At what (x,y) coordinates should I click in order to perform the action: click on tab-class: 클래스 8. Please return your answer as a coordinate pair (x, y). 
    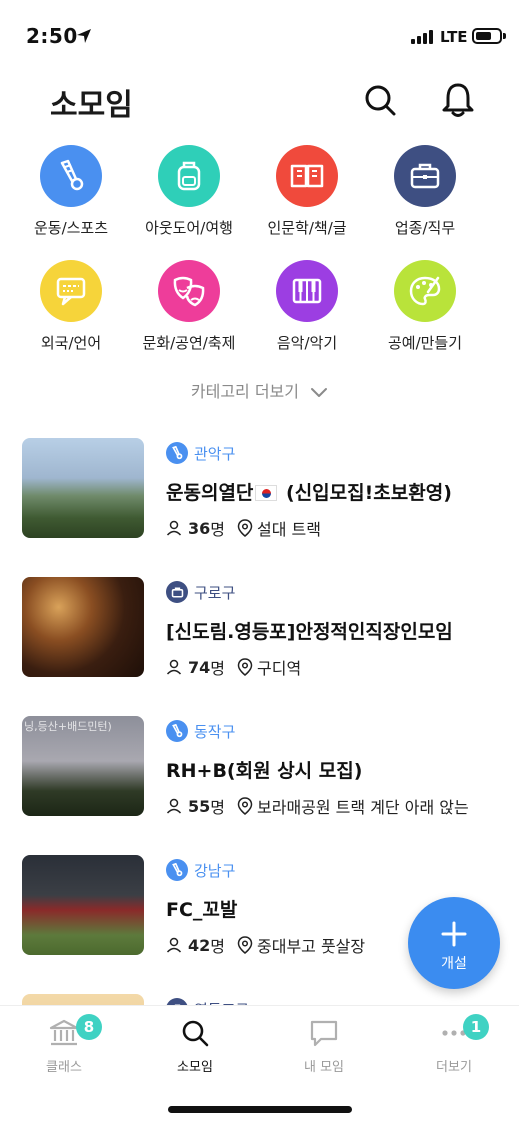
    Looking at the image, I should click on (64, 1044).